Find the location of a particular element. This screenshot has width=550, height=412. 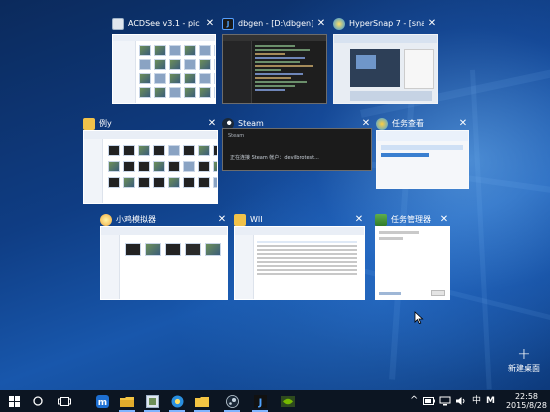

new-desktop-label: 新建桌面 is located at coordinates (524, 368).